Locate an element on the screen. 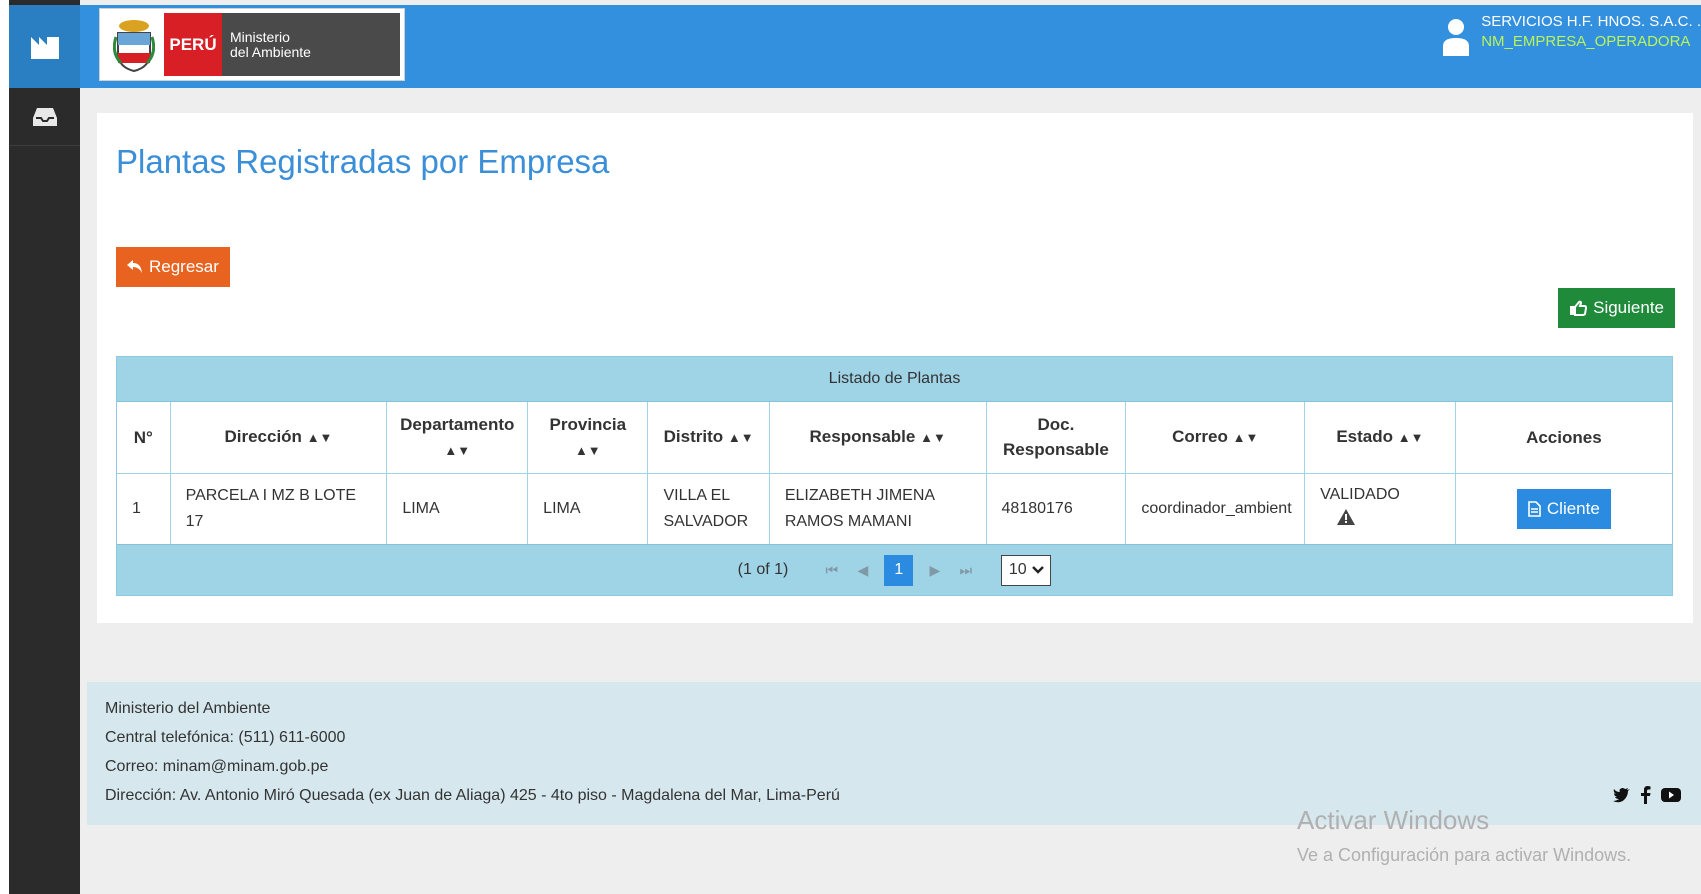  coat-of-arms-icon is located at coordinates (134, 44).